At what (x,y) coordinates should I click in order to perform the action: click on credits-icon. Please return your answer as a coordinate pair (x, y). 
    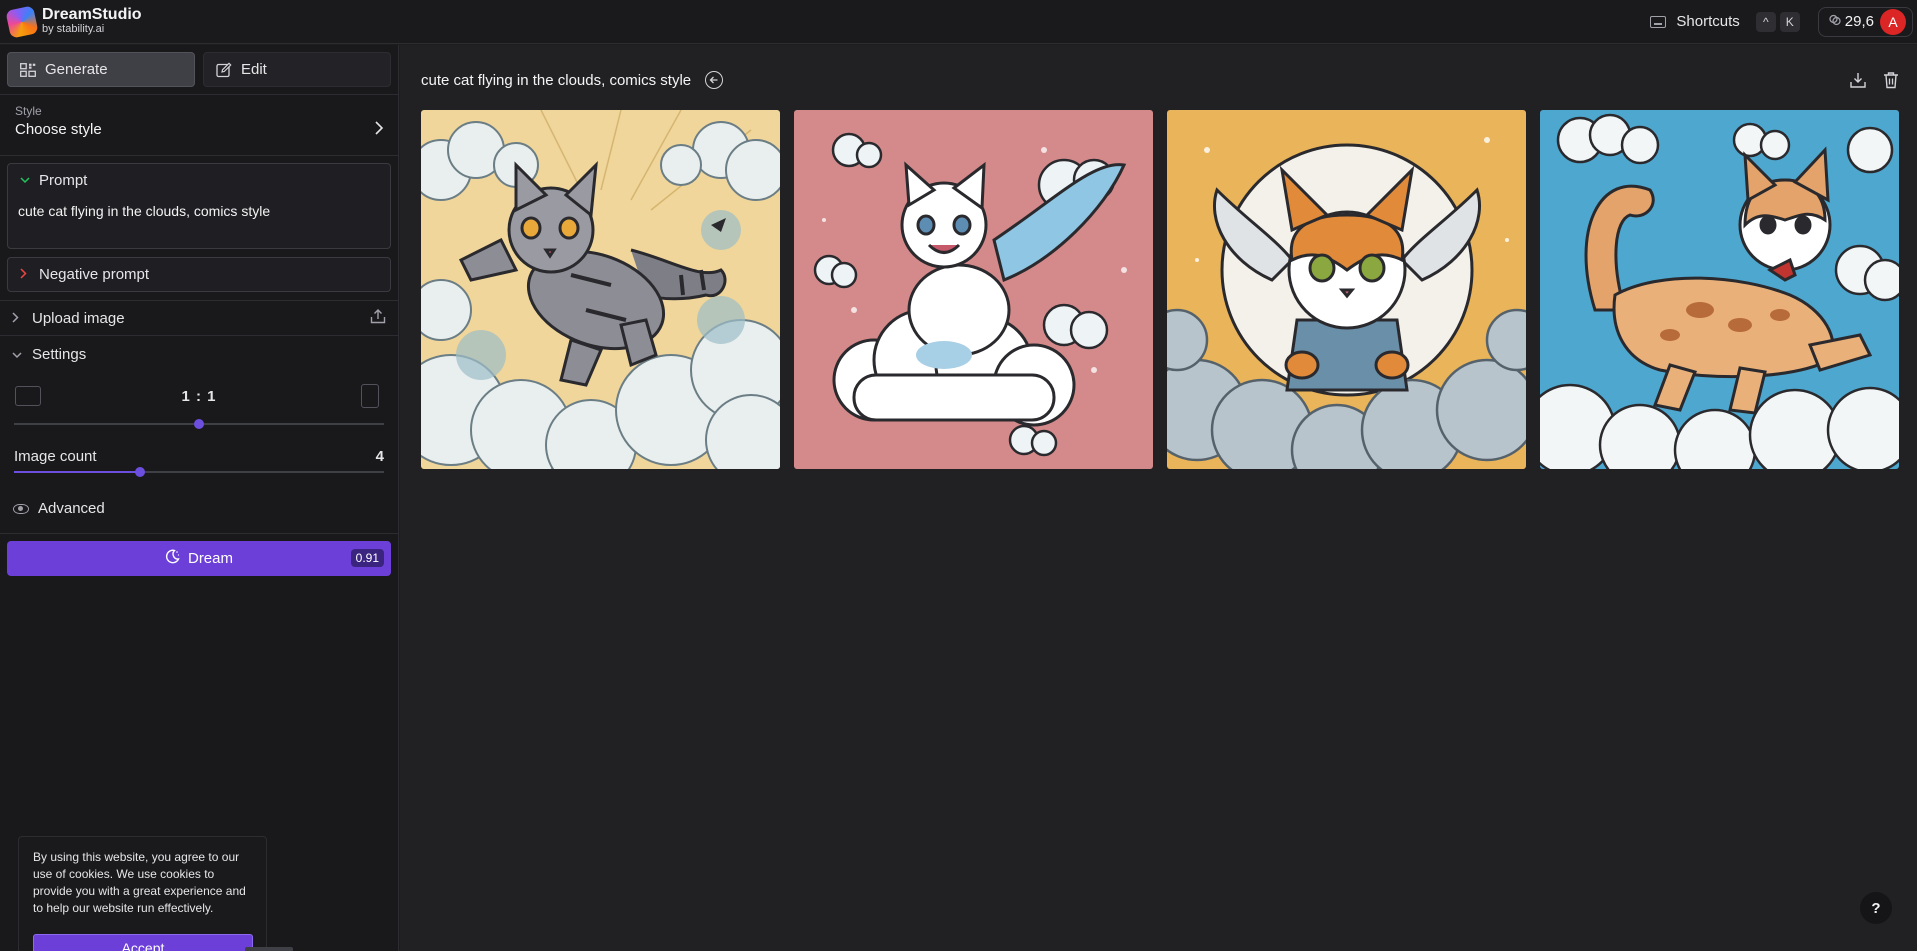
    Looking at the image, I should click on (1835, 21).